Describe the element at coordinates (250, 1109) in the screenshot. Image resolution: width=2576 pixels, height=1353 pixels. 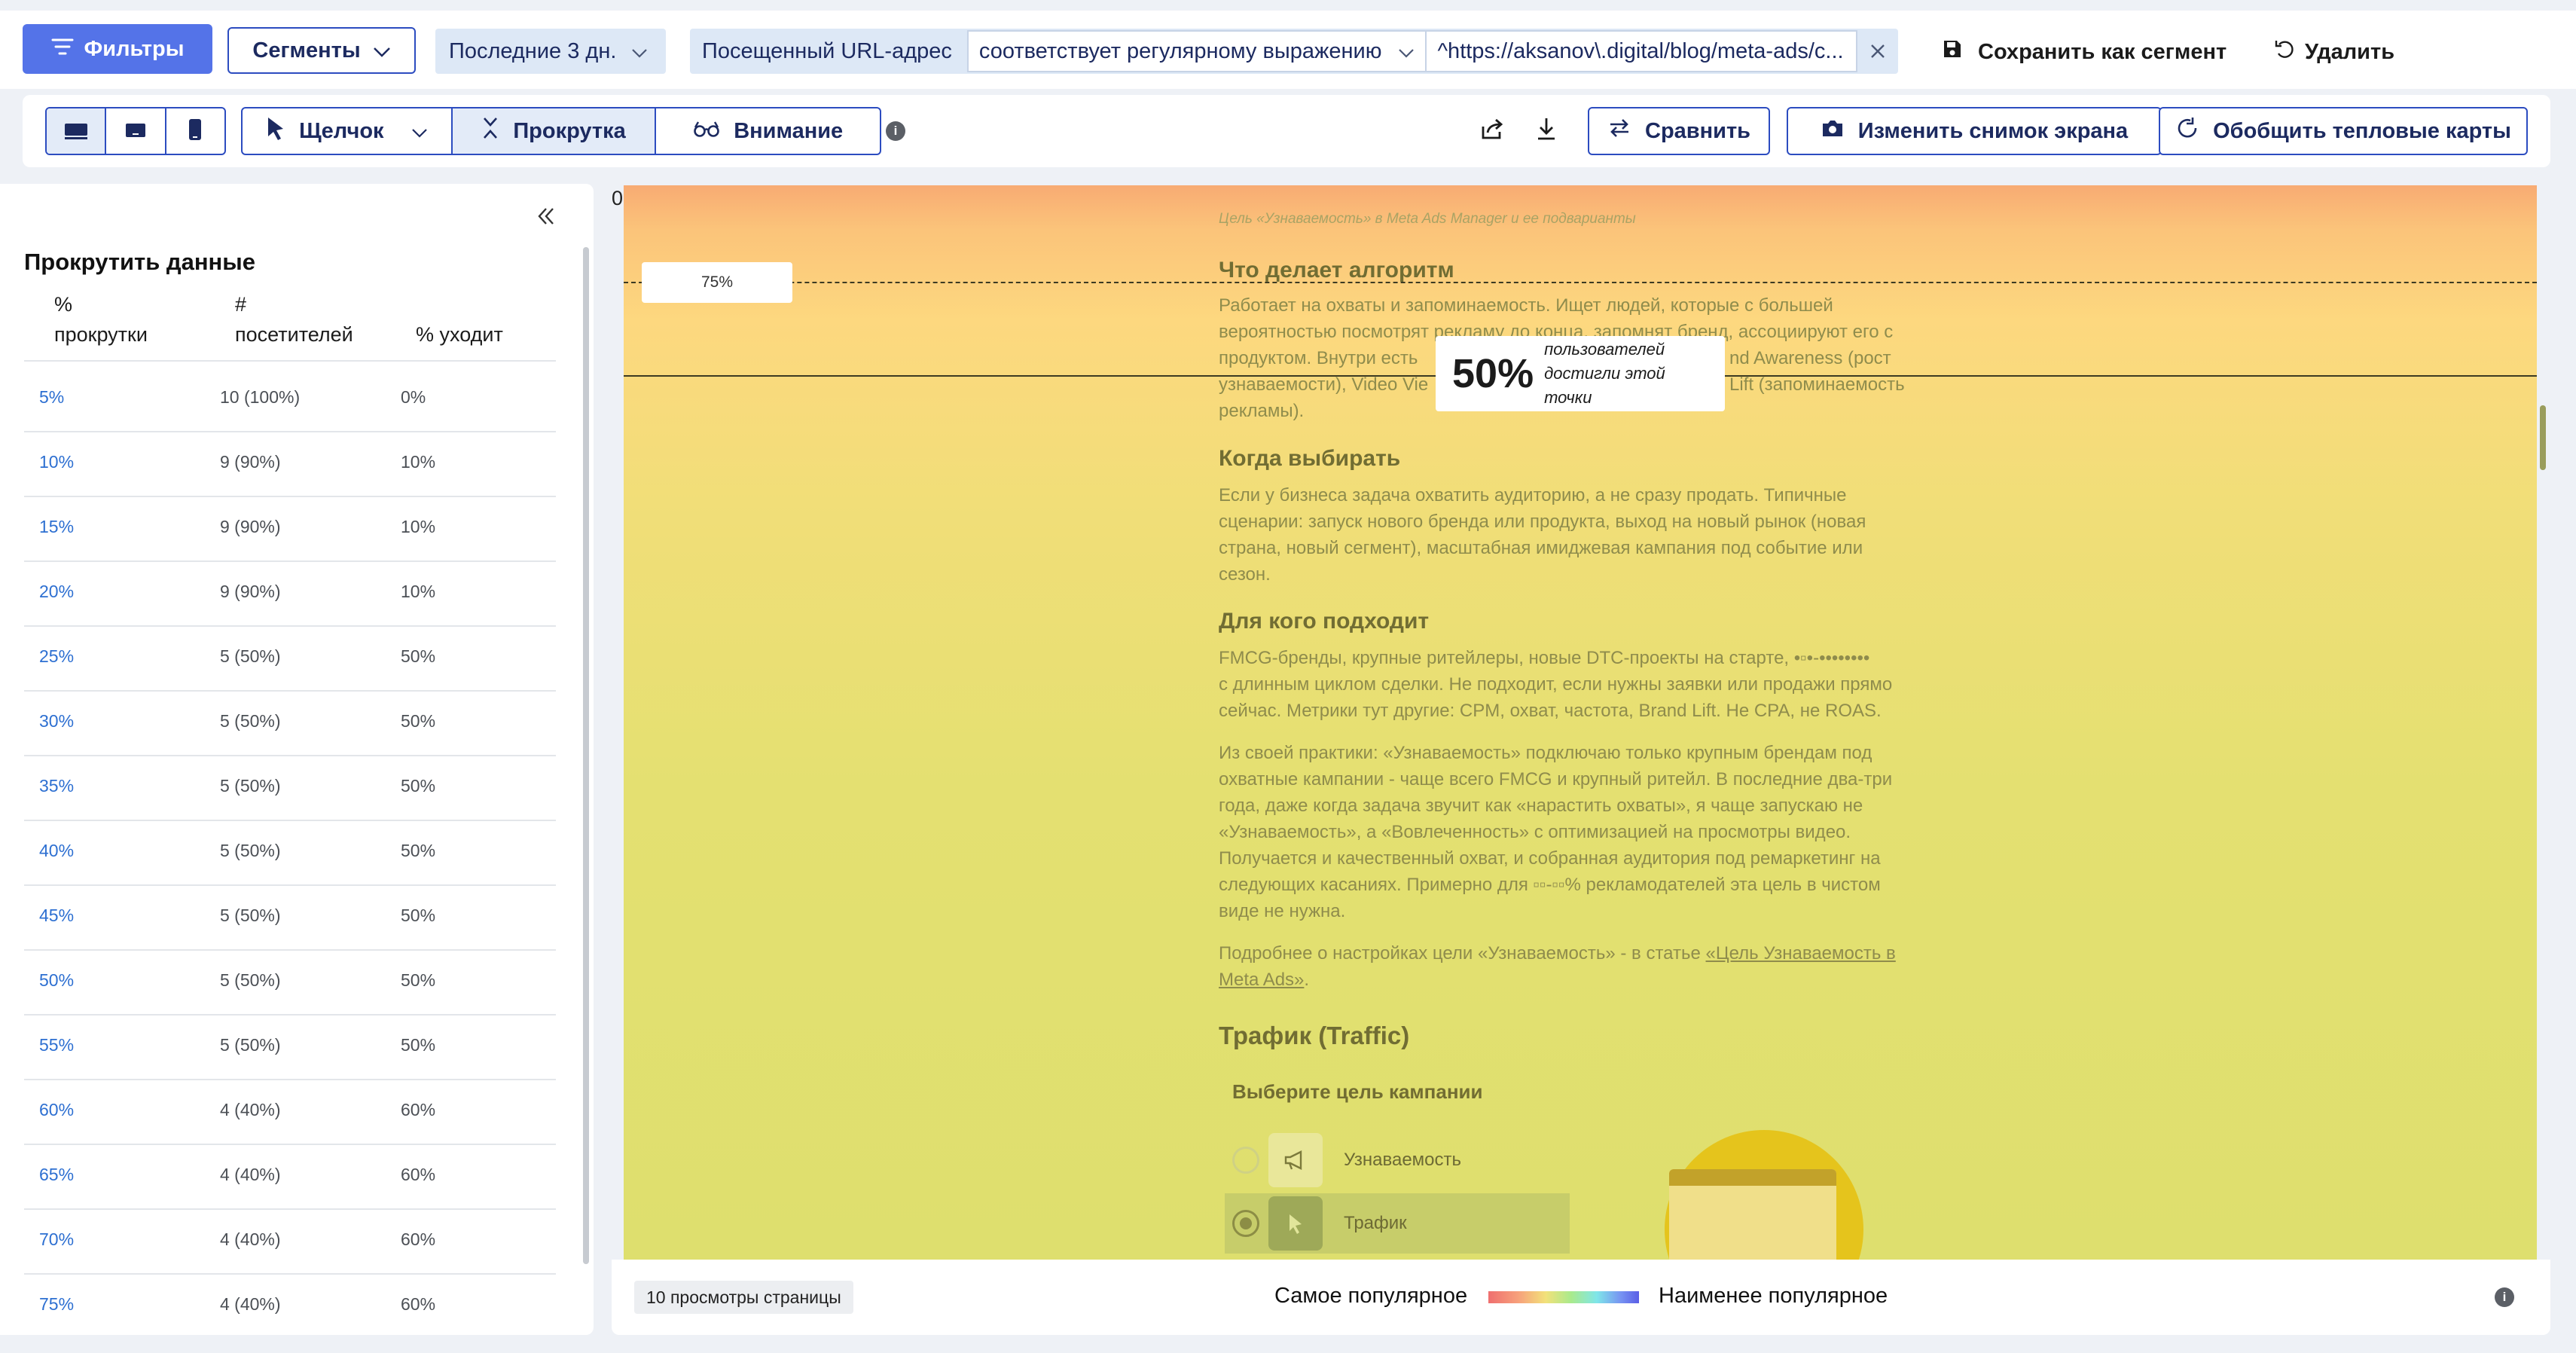
I see `row-visitors: 4 (40%)` at that location.